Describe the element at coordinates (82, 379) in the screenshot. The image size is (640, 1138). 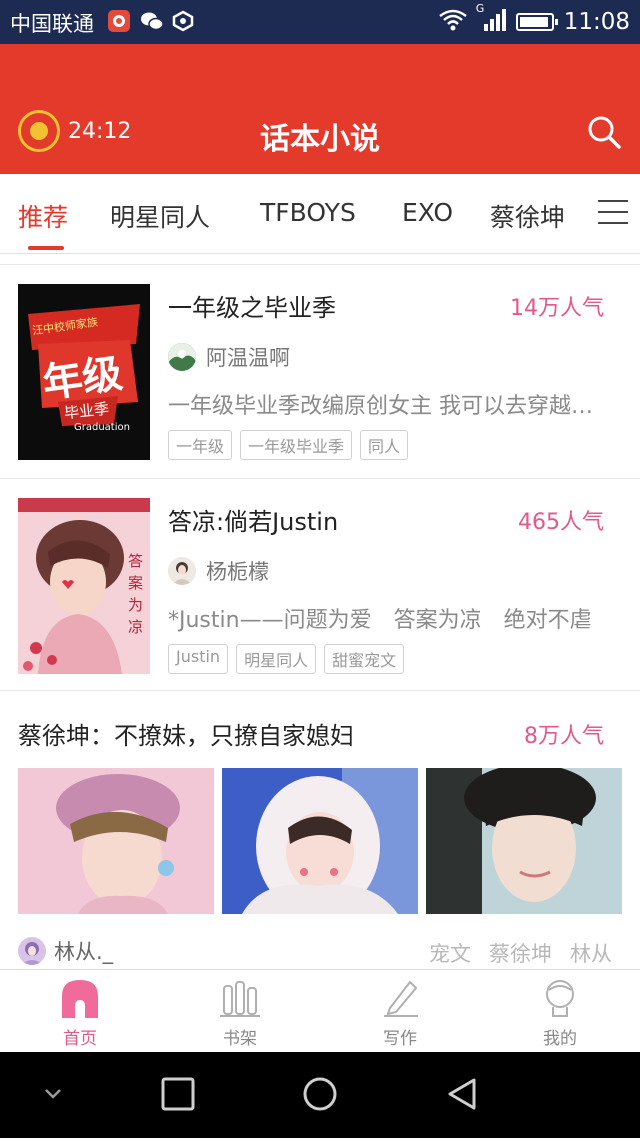
I see `cover-main-text: 年级` at that location.